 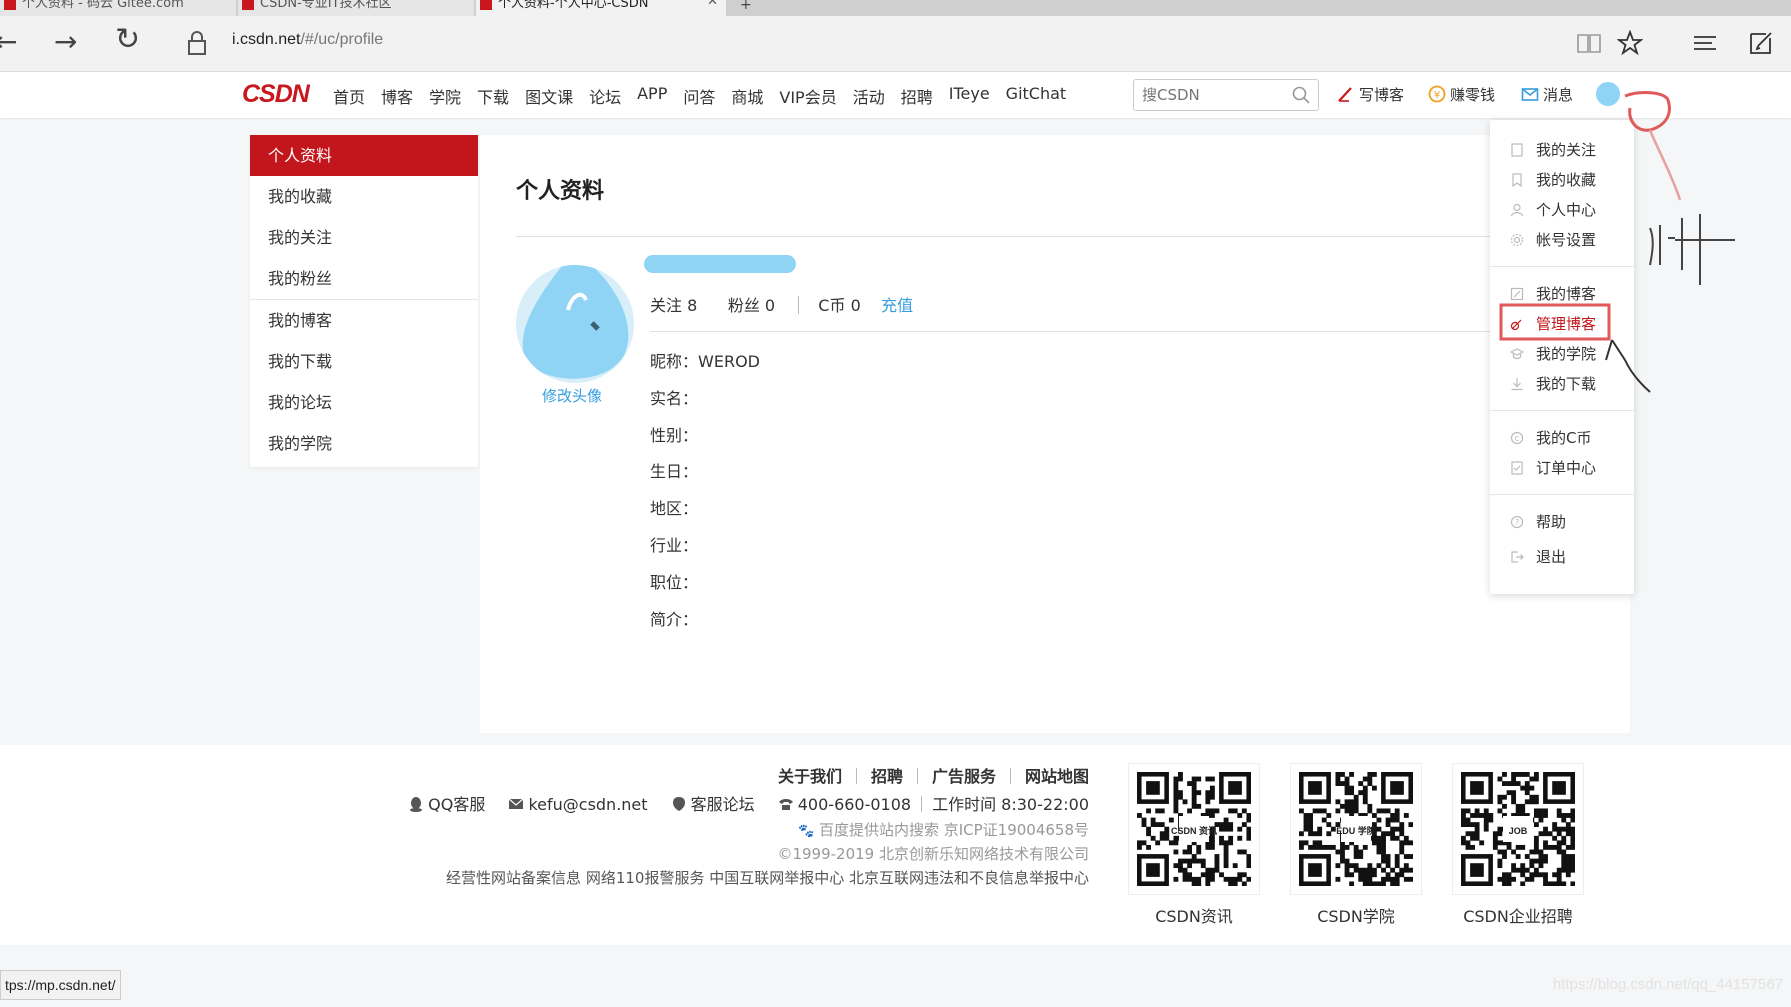 I want to click on manage-pen-icon, so click(x=1516, y=325).